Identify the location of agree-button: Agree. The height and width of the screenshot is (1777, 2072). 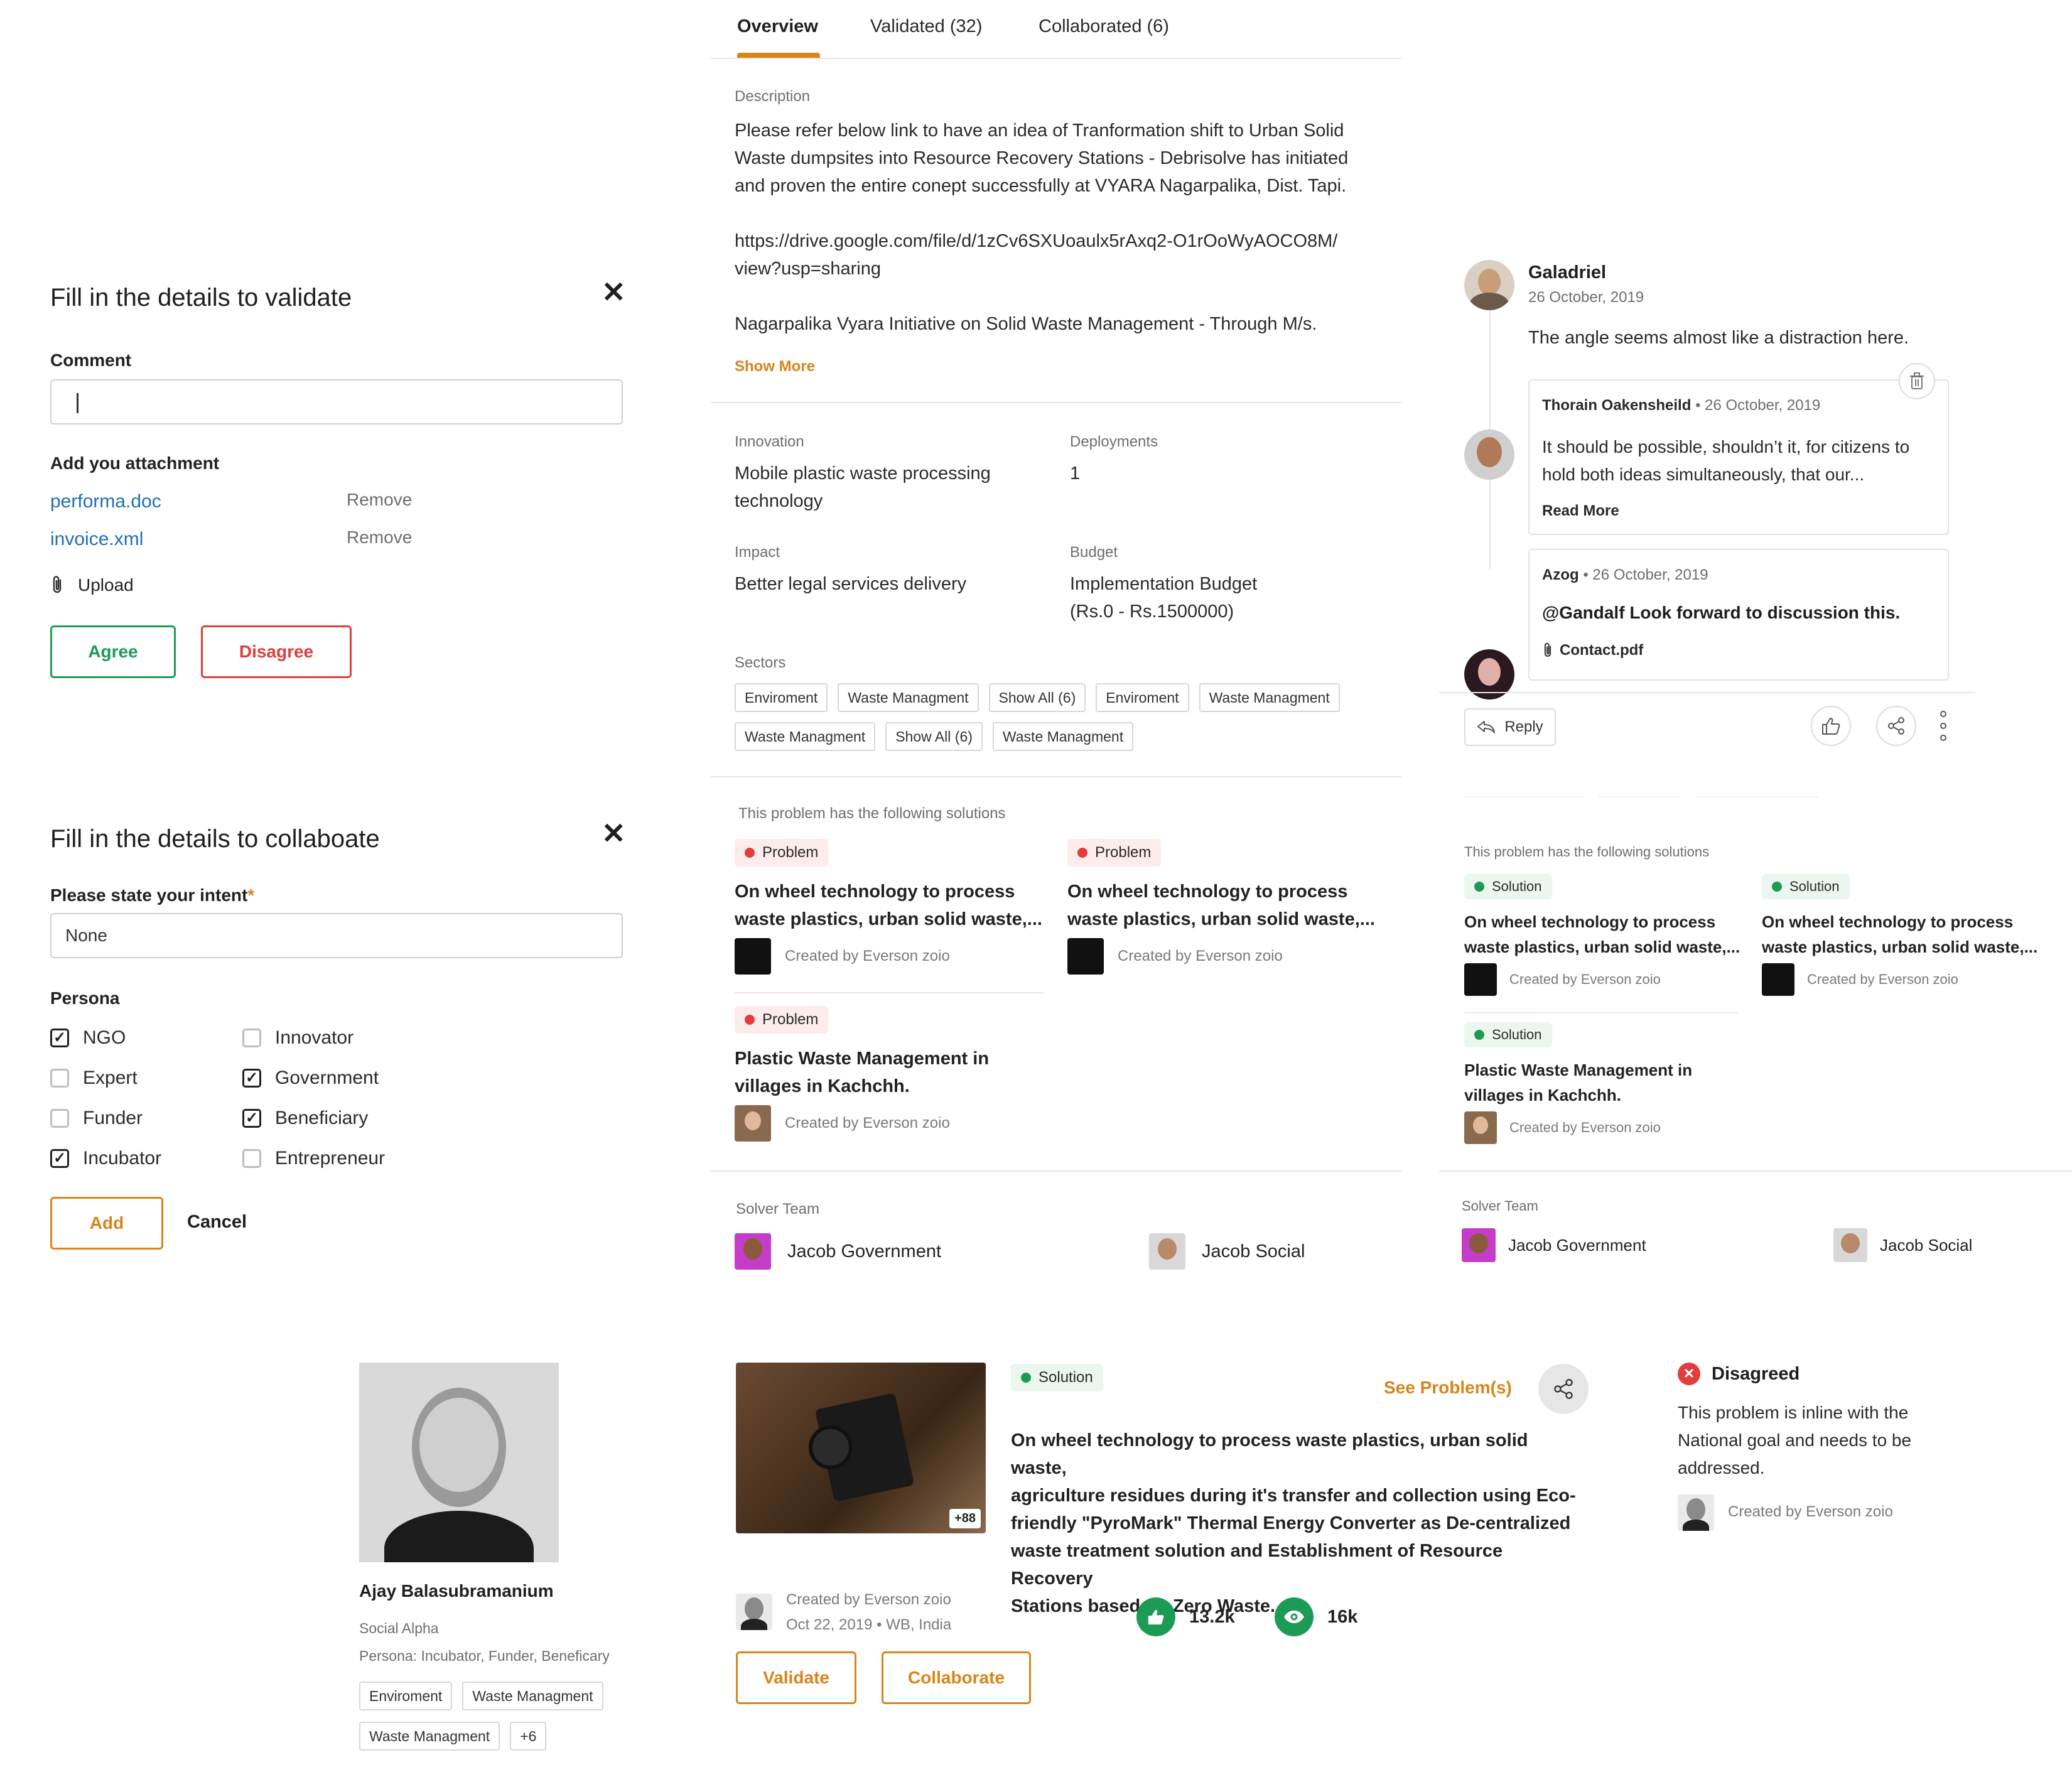
(113, 651).